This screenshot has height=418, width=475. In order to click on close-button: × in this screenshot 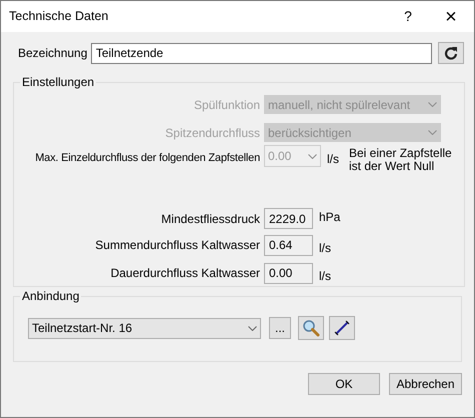, I will do `click(451, 17)`.